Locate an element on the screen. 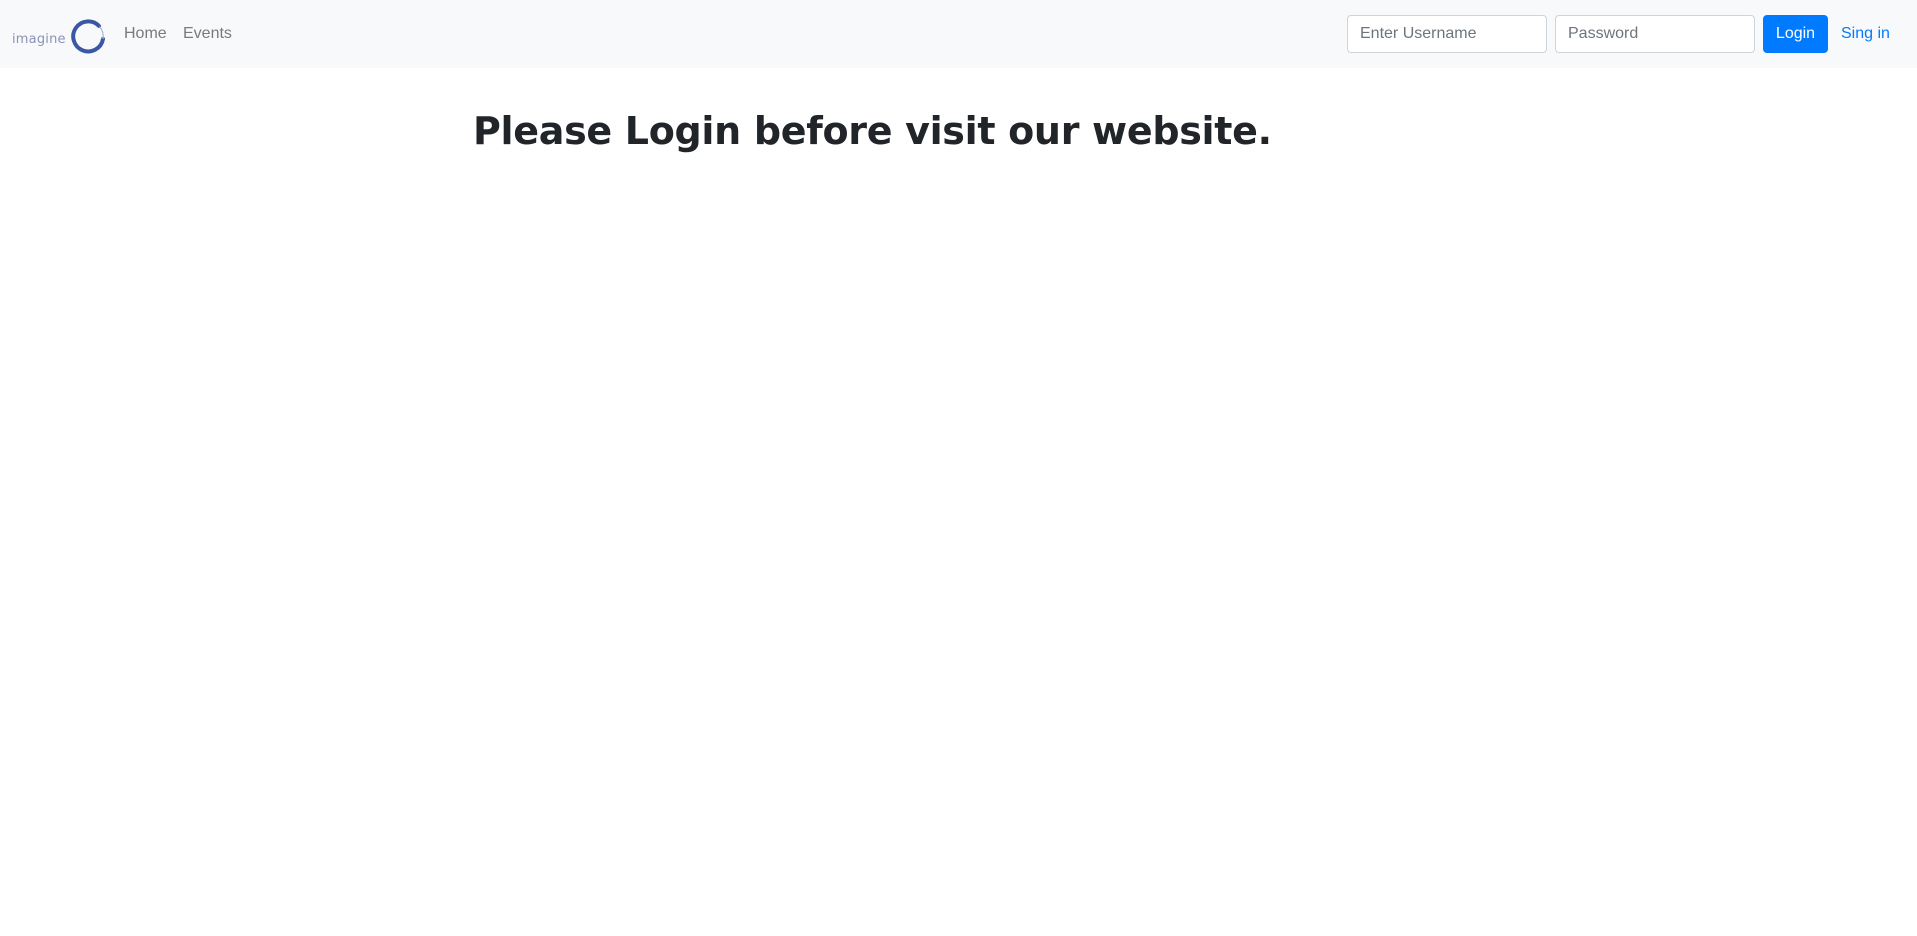  brand-logo: imagine is located at coordinates (59, 37).